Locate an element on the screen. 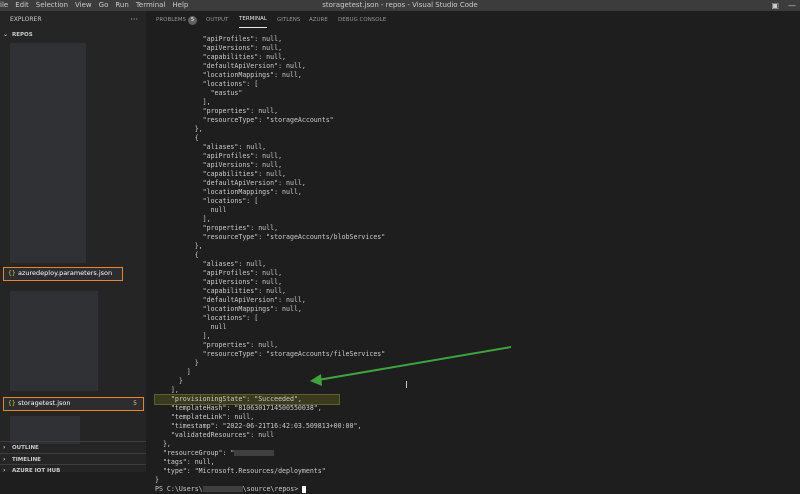 The width and height of the screenshot is (800, 494). prompt-prefix: PS C:\Users\ is located at coordinates (179, 489).